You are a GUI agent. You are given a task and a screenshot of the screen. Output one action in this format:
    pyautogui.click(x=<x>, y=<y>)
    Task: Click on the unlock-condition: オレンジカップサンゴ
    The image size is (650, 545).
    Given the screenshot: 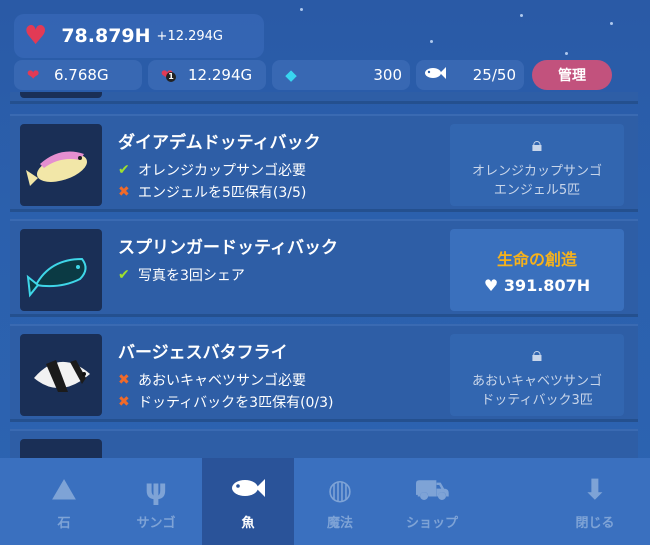 What is the action you would take?
    pyautogui.click(x=536, y=171)
    